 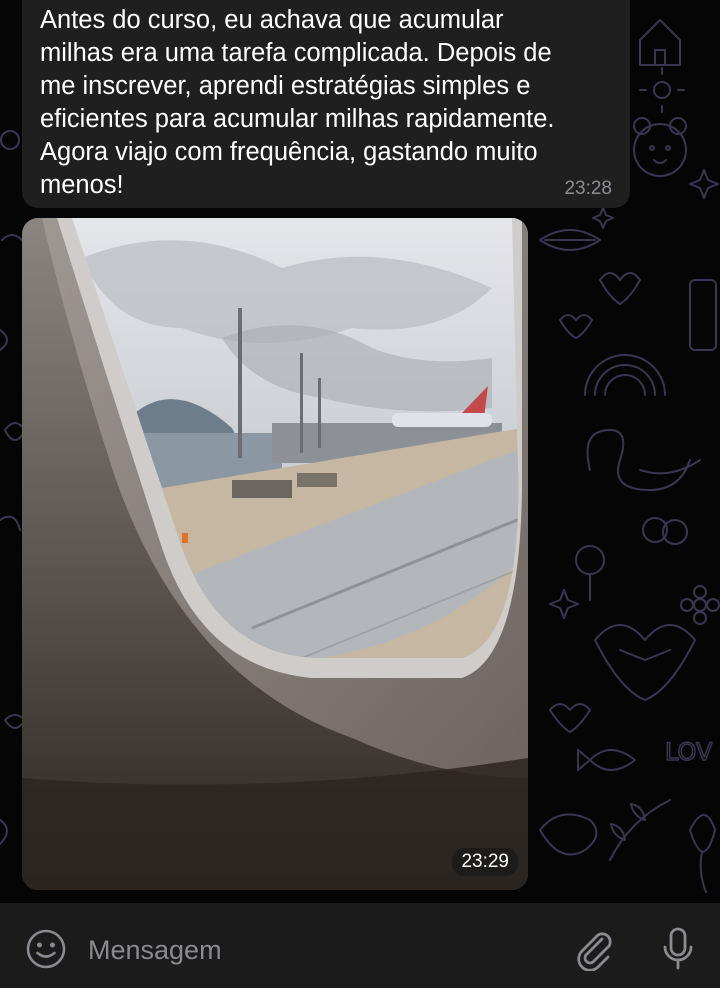 I want to click on message-composer, so click(x=360, y=945).